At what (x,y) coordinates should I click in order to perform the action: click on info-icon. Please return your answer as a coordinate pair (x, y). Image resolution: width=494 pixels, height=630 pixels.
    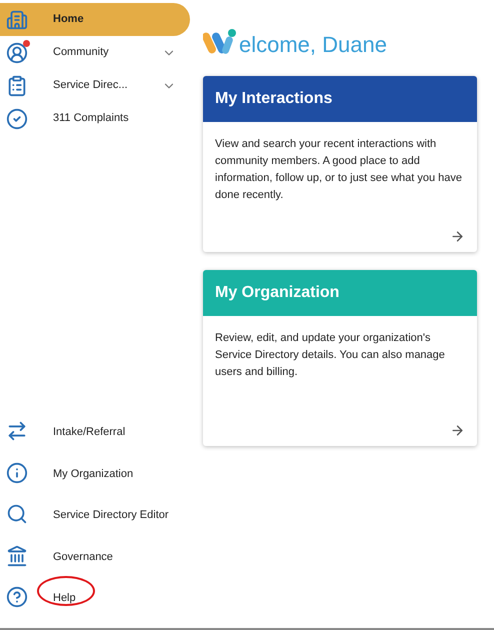
    Looking at the image, I should click on (17, 473).